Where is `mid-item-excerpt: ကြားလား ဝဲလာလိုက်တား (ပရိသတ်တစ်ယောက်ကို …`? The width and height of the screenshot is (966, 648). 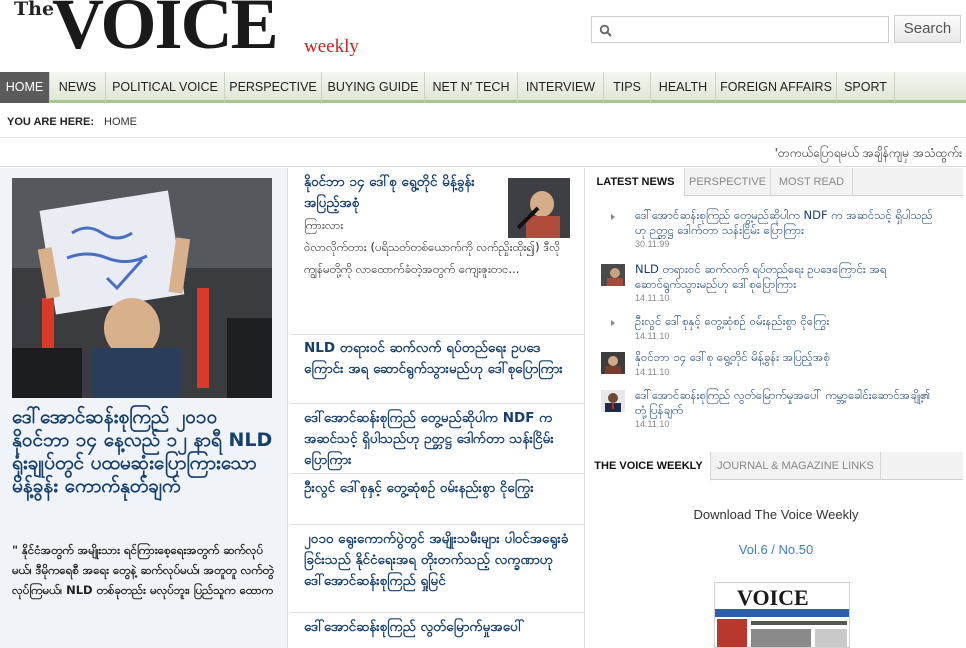
mid-item-excerpt: ကြားလား ဝဲလာလိုက်တား (ပရိသတ်တစ်ယောက်ကို … is located at coordinates (439, 247).